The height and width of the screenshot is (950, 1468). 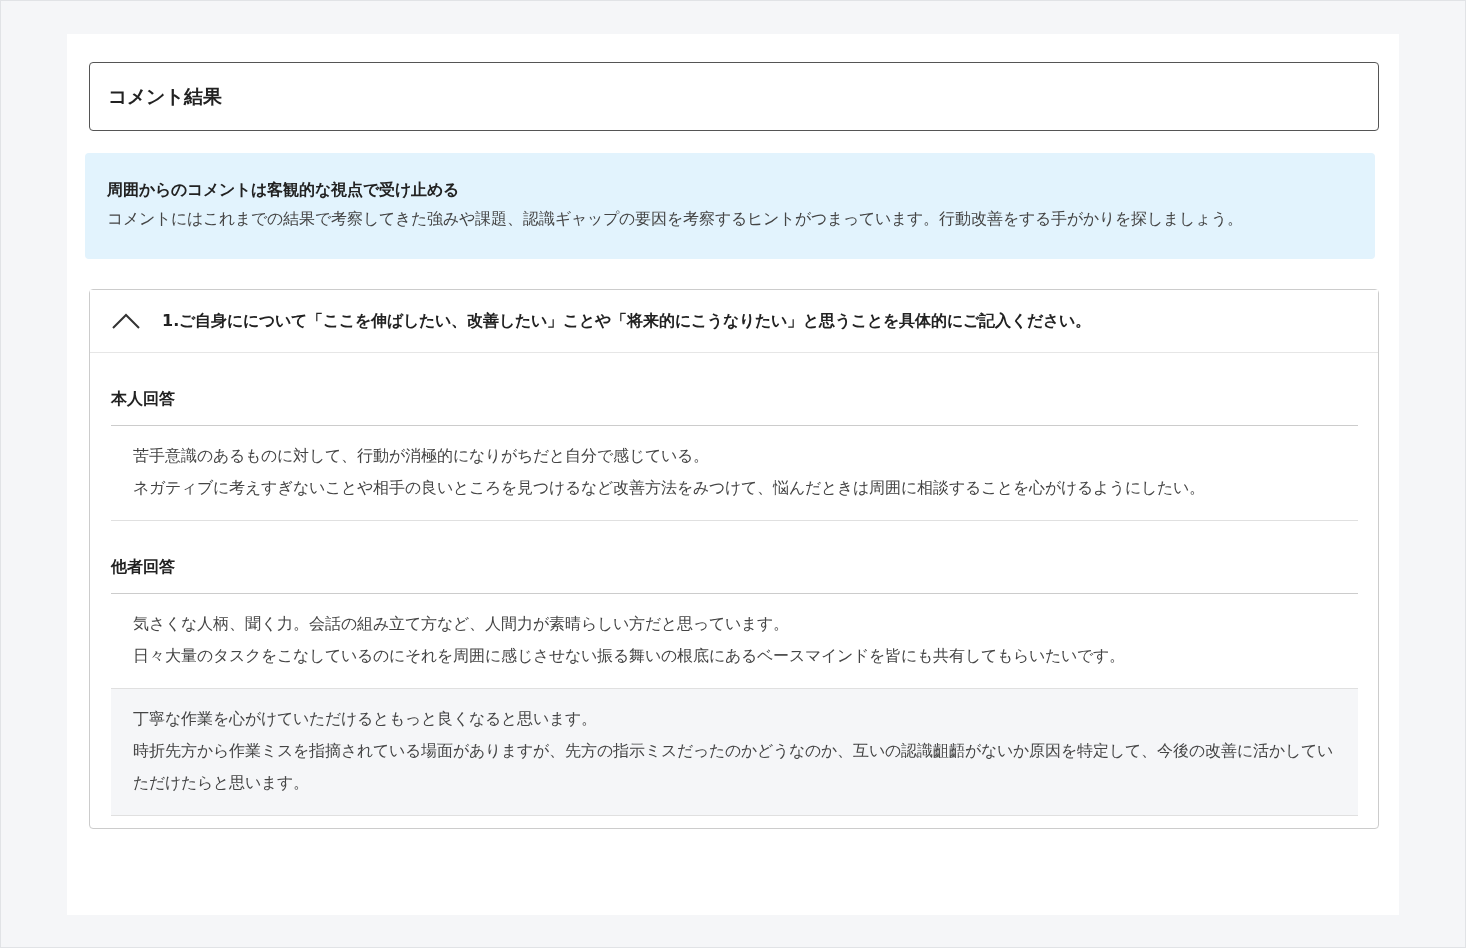 What do you see at coordinates (734, 321) in the screenshot?
I see `question-toggle: 1.ご自身にについて「ここを伸ばしたい、改善したい」ことや「将来的にこうなりたい」と思うことを具体的にご記入ください。` at bounding box center [734, 321].